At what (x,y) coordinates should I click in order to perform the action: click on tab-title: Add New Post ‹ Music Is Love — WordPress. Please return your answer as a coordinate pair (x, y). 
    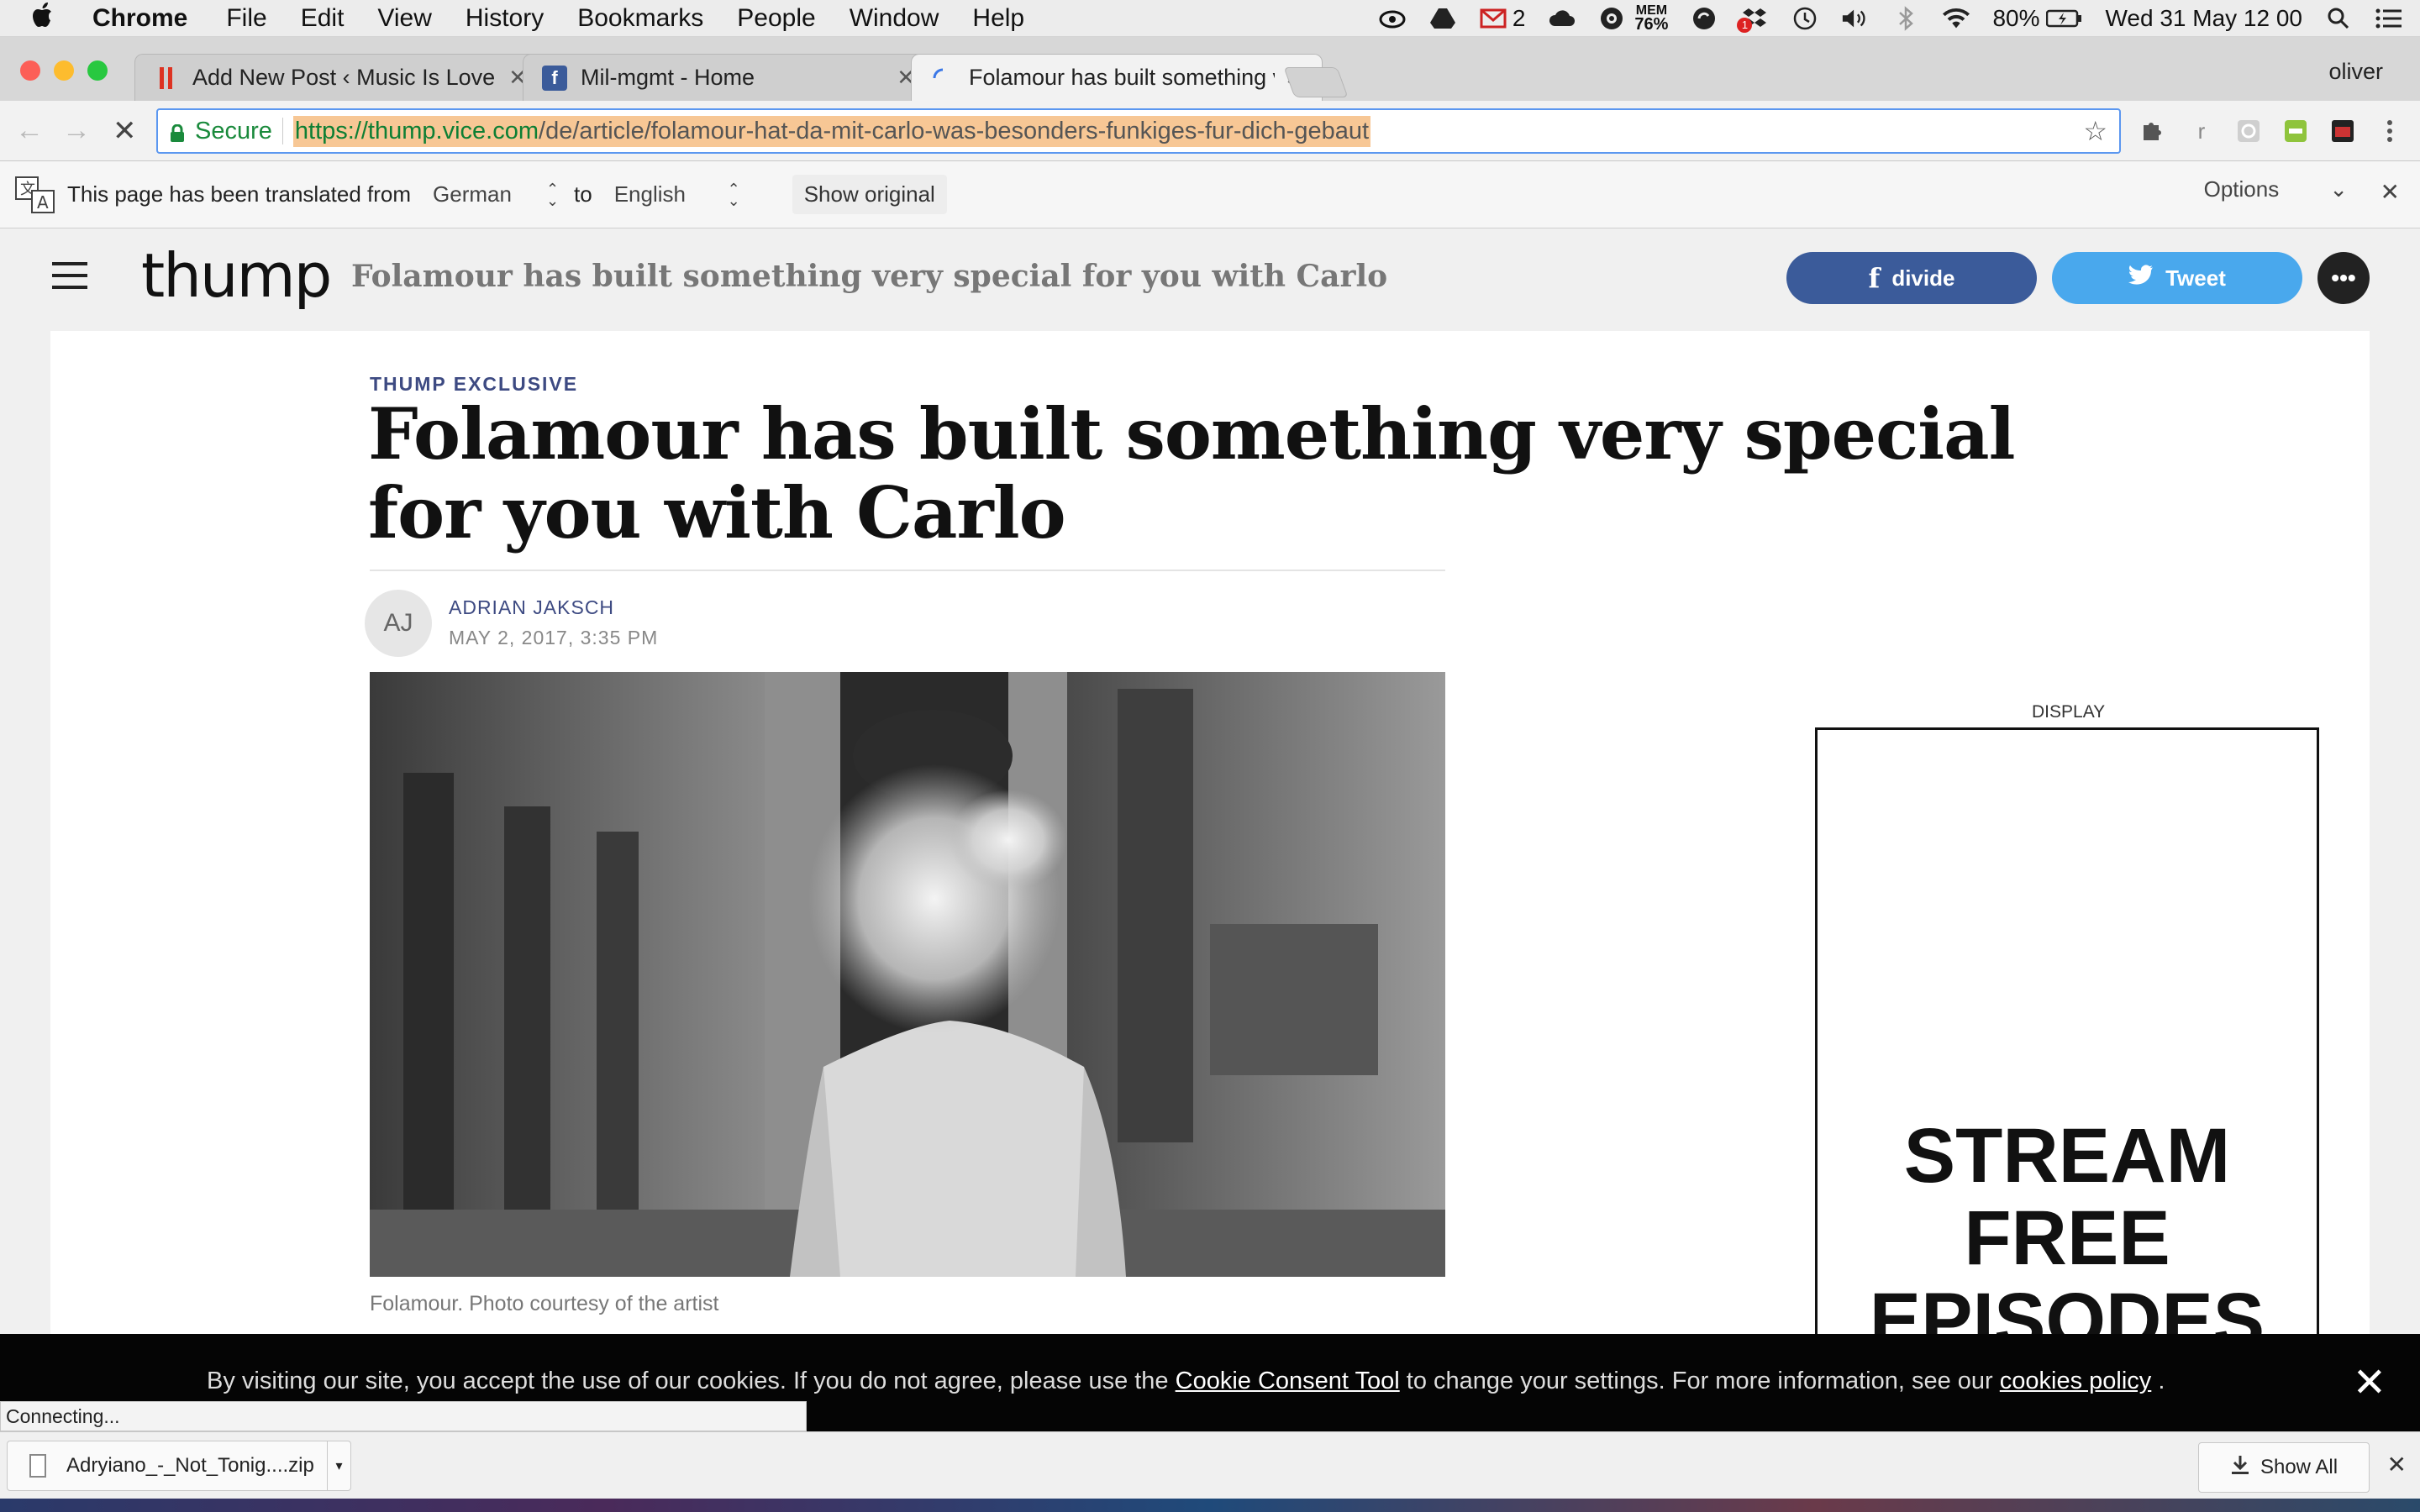
    Looking at the image, I should click on (345, 77).